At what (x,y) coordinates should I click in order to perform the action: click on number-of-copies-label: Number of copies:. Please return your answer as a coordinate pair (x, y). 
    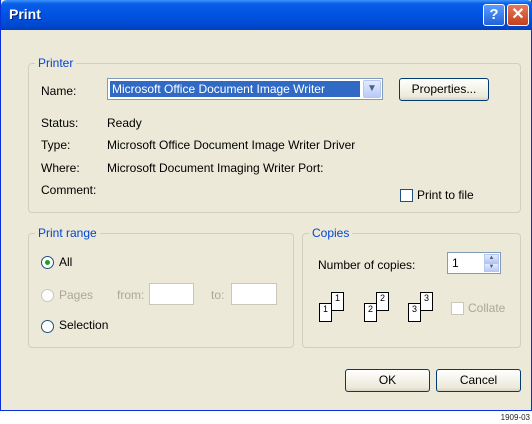
    Looking at the image, I should click on (367, 265).